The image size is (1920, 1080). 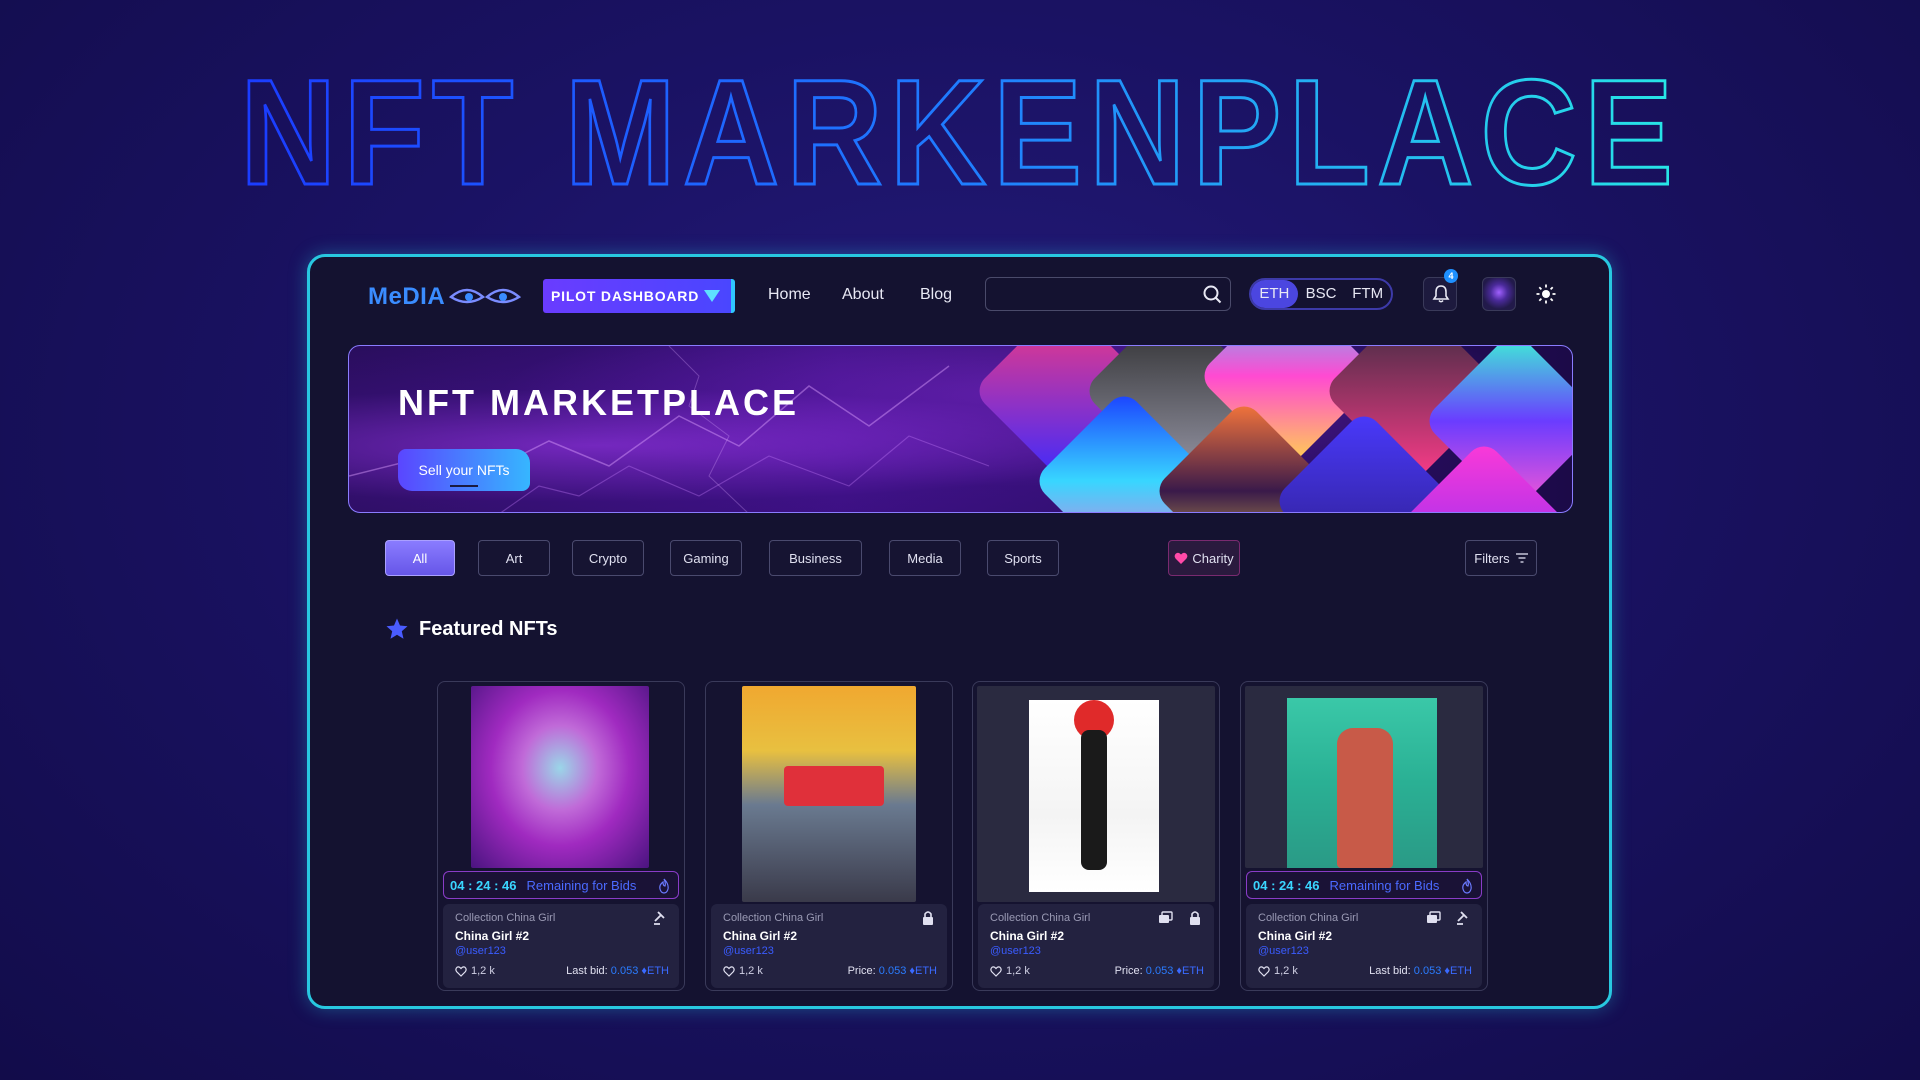 What do you see at coordinates (712, 296) in the screenshot?
I see `chevron-down-icon` at bounding box center [712, 296].